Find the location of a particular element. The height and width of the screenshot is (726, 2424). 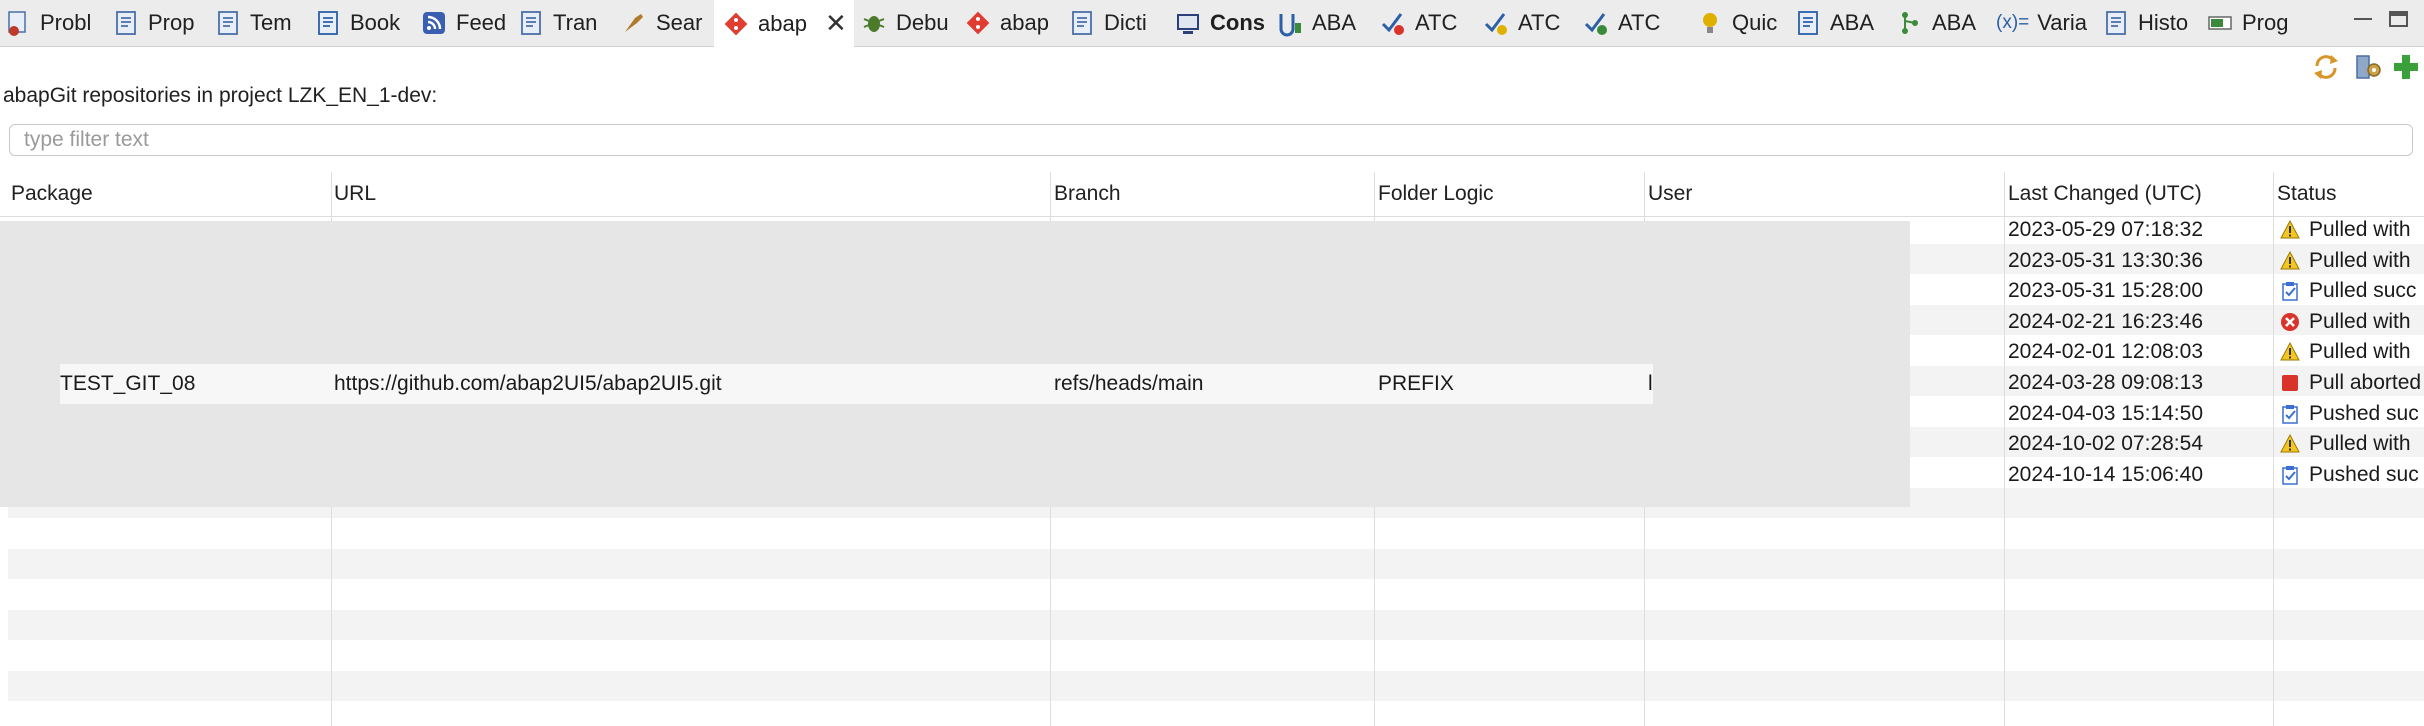

last-changed-cell: 2024-10-02 07:28:54 is located at coordinates (2105, 444).